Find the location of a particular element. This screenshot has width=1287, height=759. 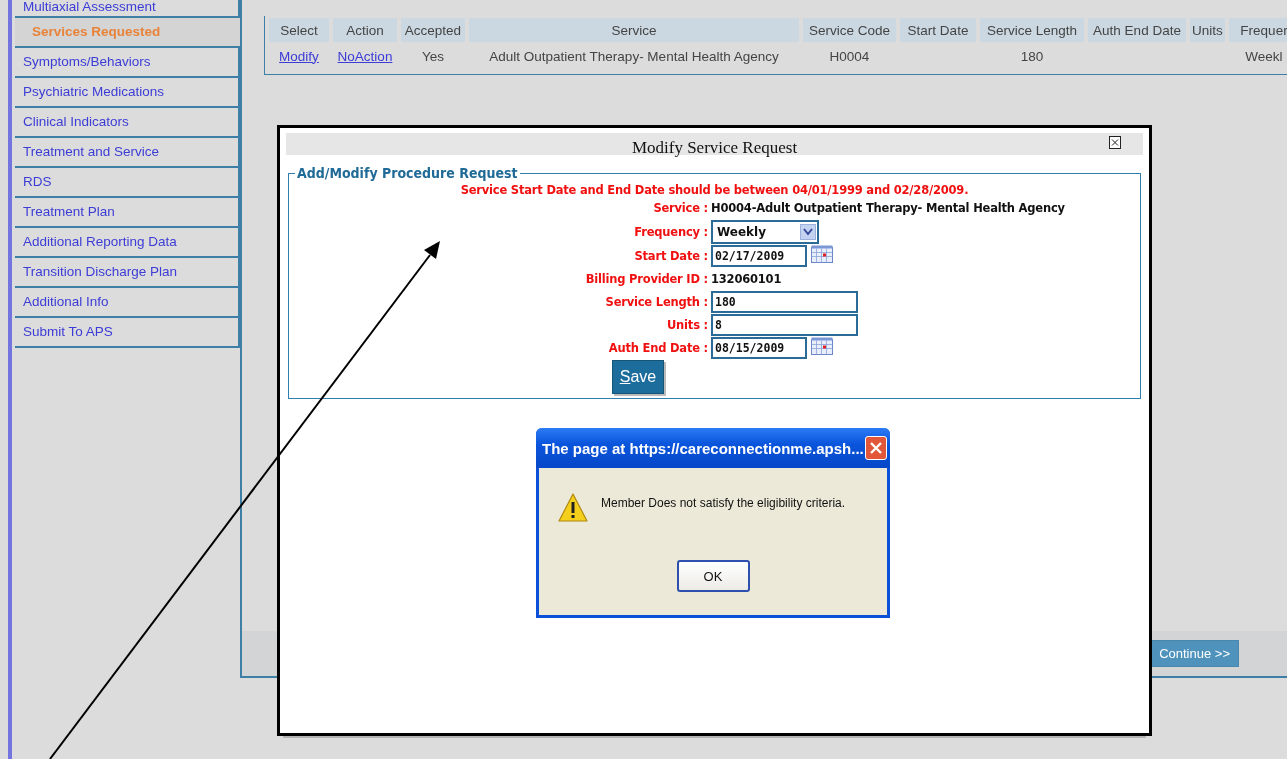

column-header: Service Code is located at coordinates (849, 30).